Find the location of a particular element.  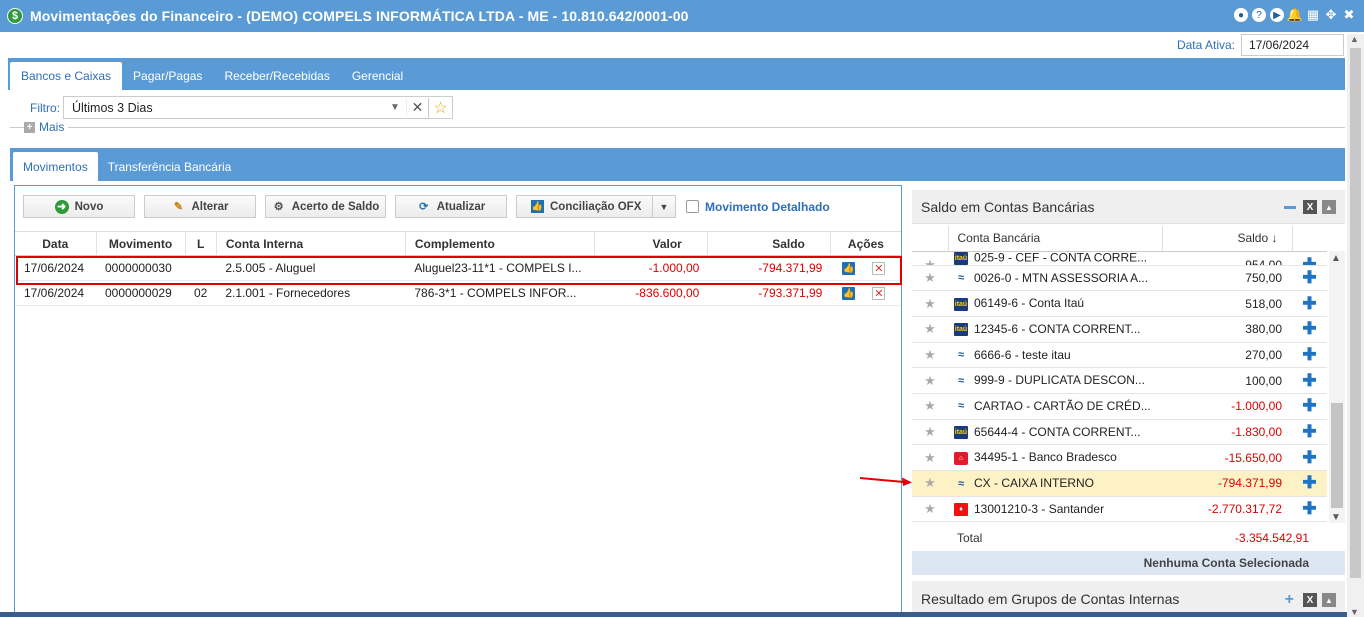

tab-transferencia-bancaria: Transferência Bancária is located at coordinates (170, 166).